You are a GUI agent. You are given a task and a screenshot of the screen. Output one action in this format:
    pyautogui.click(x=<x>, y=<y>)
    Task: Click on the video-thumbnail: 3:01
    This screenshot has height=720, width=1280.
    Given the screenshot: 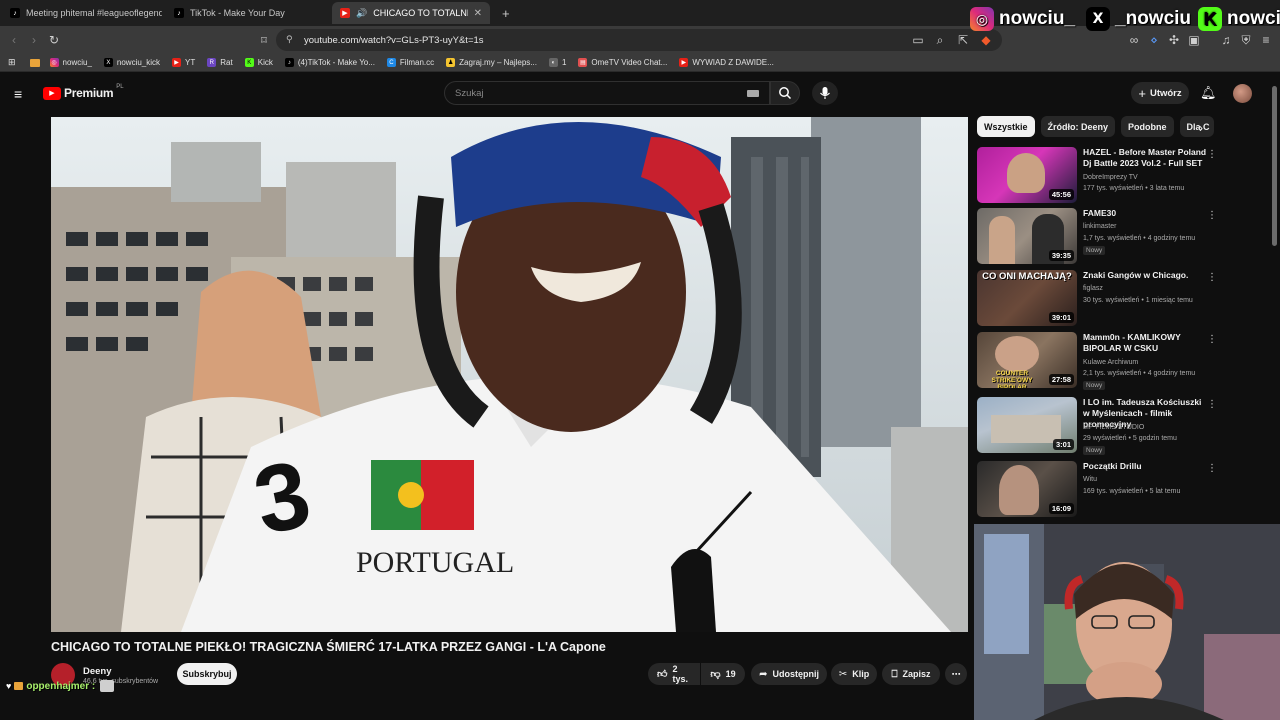 What is the action you would take?
    pyautogui.click(x=1027, y=425)
    